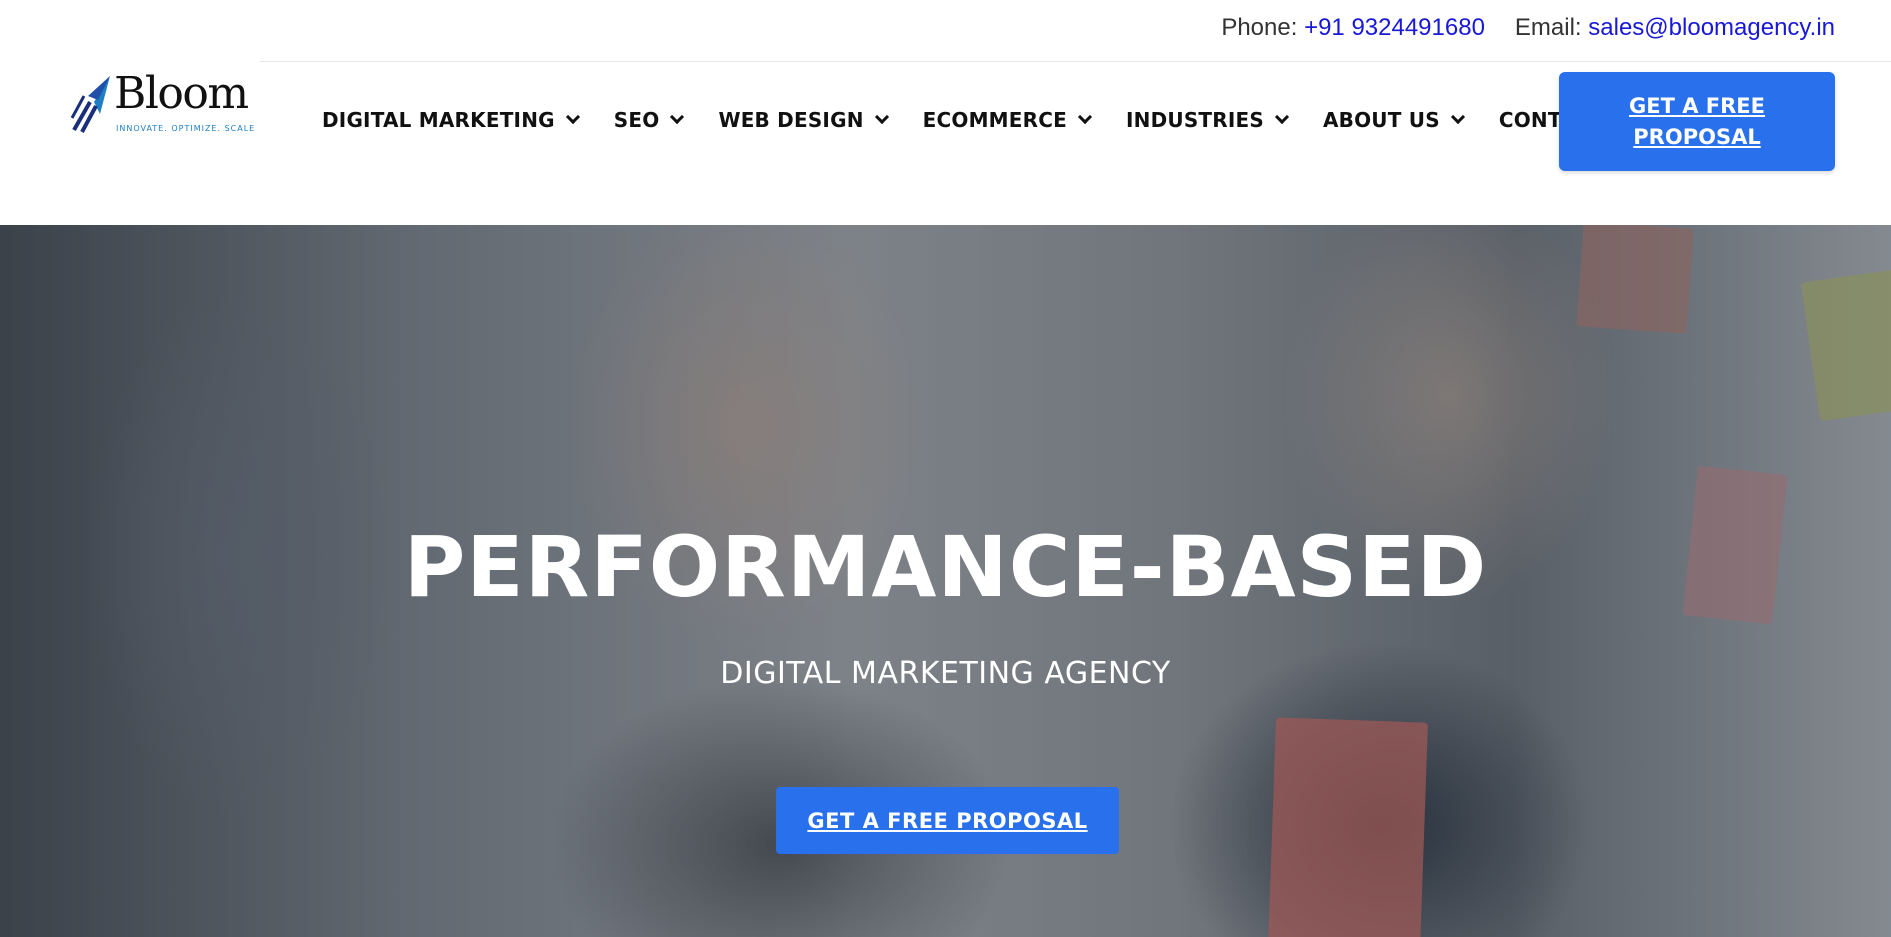 This screenshot has height=937, width=1891. I want to click on phone-link: +91 9324491680, so click(1394, 27).